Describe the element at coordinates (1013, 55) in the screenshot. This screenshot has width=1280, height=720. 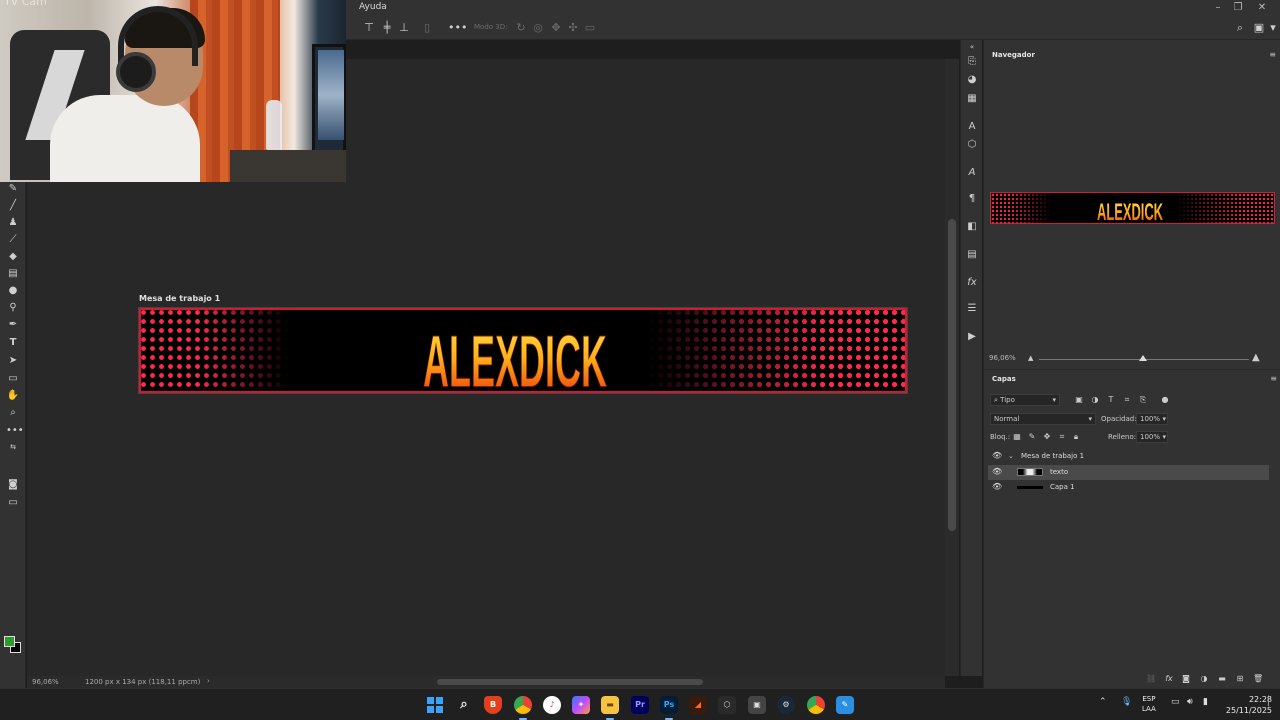
I see `tab-navigator: Navegador` at that location.